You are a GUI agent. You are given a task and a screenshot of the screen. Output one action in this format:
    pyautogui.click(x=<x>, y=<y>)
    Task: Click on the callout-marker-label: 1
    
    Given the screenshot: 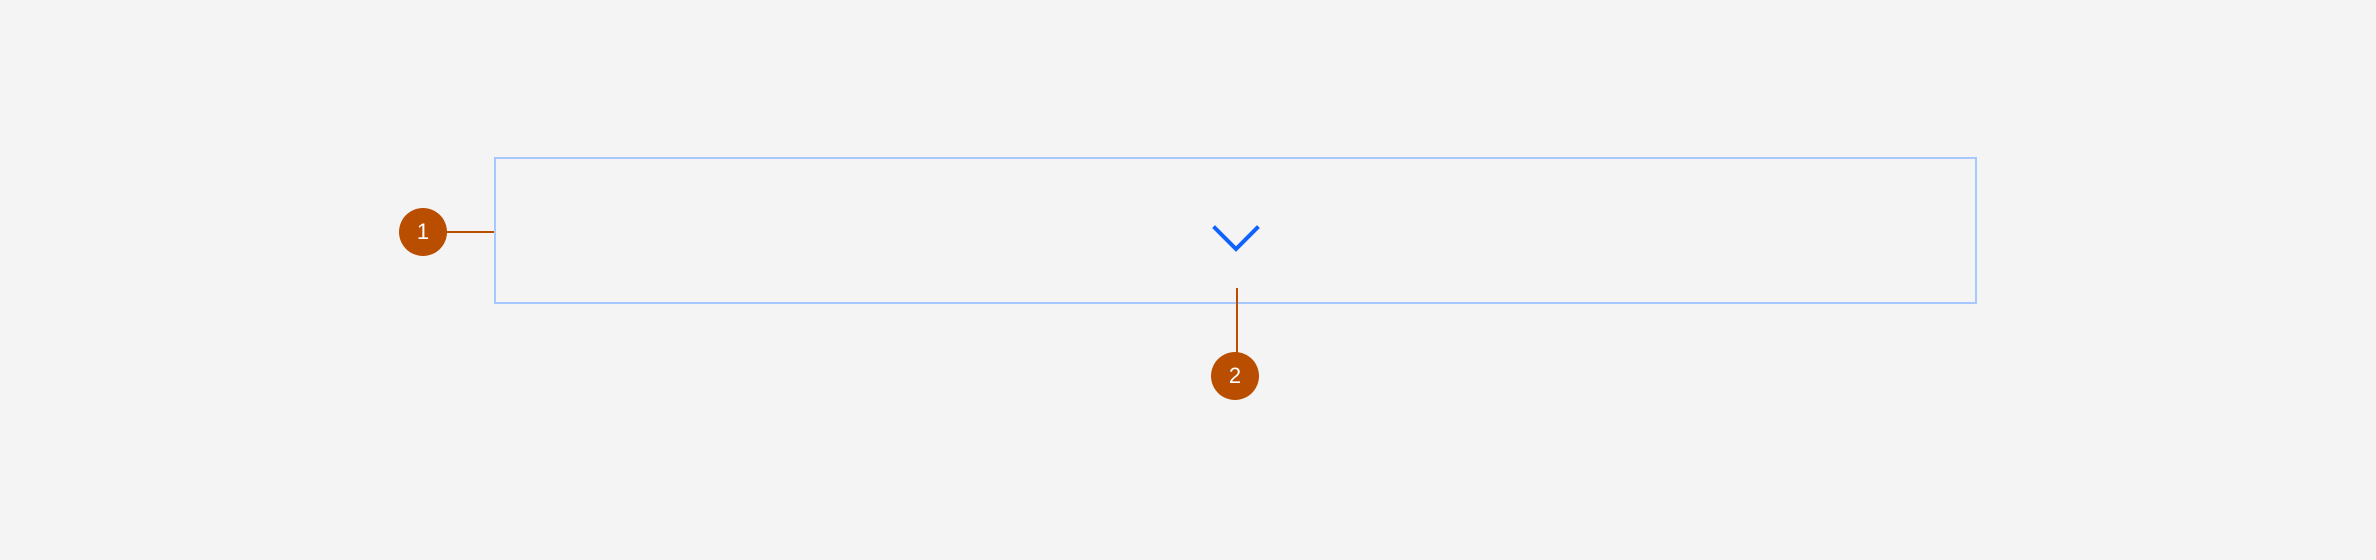 What is the action you would take?
    pyautogui.click(x=423, y=231)
    